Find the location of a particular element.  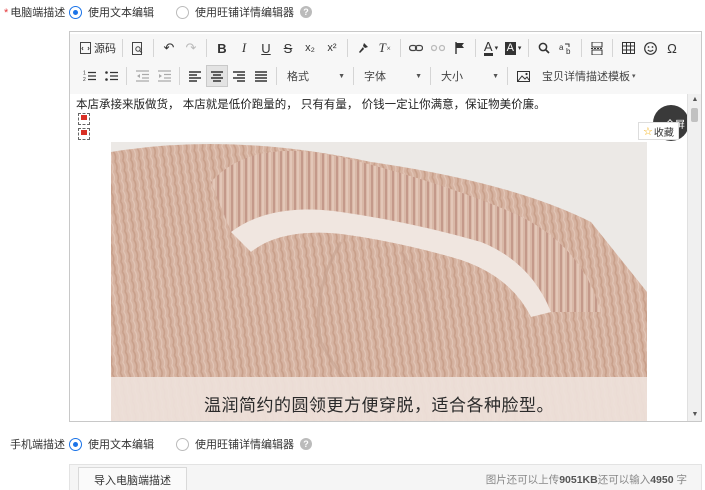

align-center-button is located at coordinates (217, 76).